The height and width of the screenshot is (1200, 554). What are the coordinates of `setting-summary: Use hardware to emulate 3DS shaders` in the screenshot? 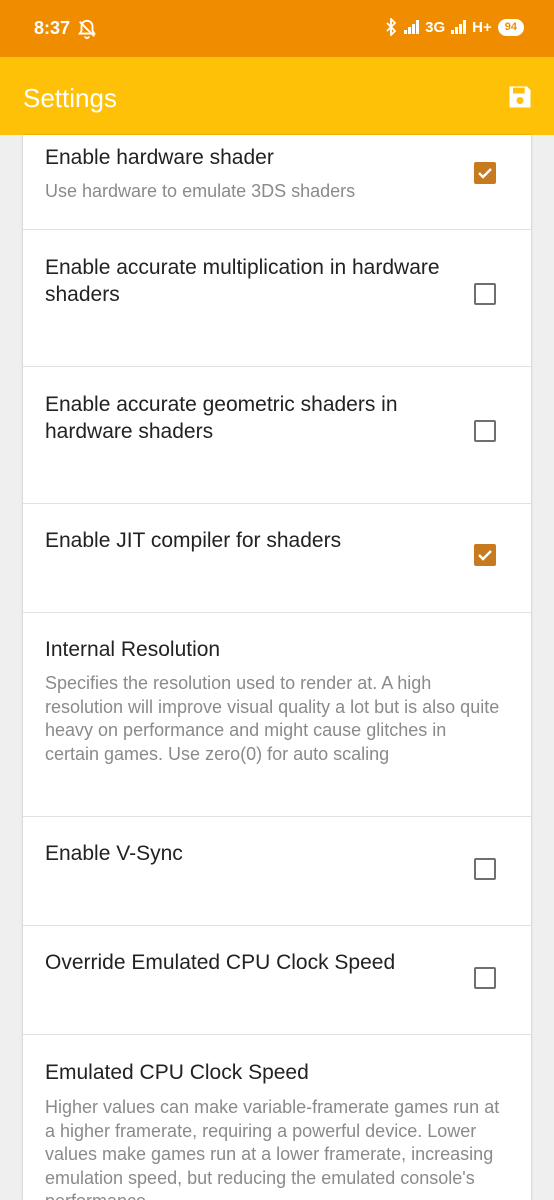 It's located at (200, 191).